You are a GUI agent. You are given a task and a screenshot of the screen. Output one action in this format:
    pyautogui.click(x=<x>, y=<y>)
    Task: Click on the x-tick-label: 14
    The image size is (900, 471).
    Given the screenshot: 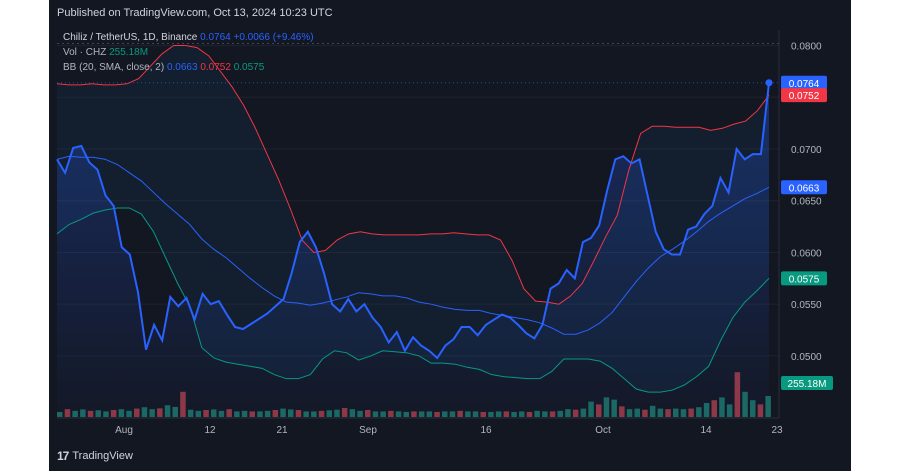 What is the action you would take?
    pyautogui.click(x=706, y=430)
    